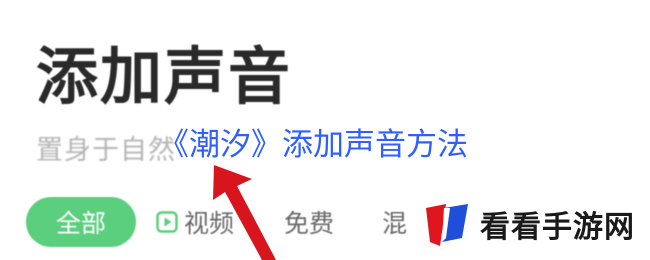 The image size is (650, 260). I want to click on filter-chip-partial-label: 混, so click(395, 223).